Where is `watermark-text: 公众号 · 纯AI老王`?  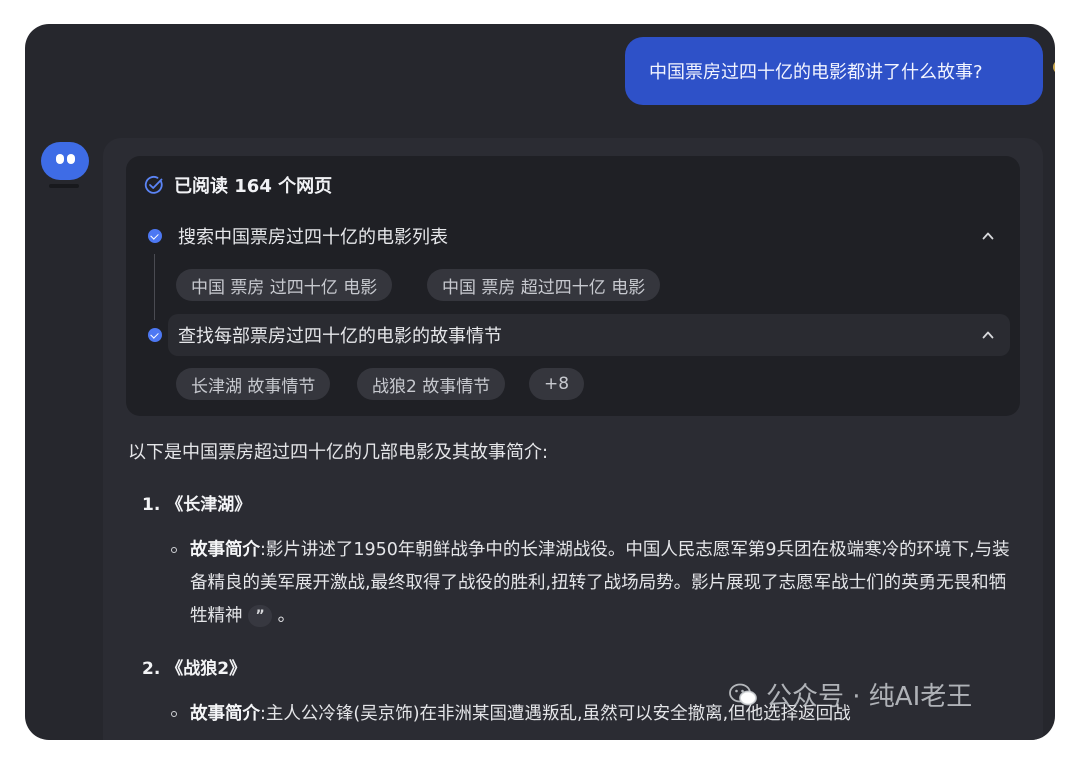
watermark-text: 公众号 · 纯AI老王 is located at coordinates (869, 697).